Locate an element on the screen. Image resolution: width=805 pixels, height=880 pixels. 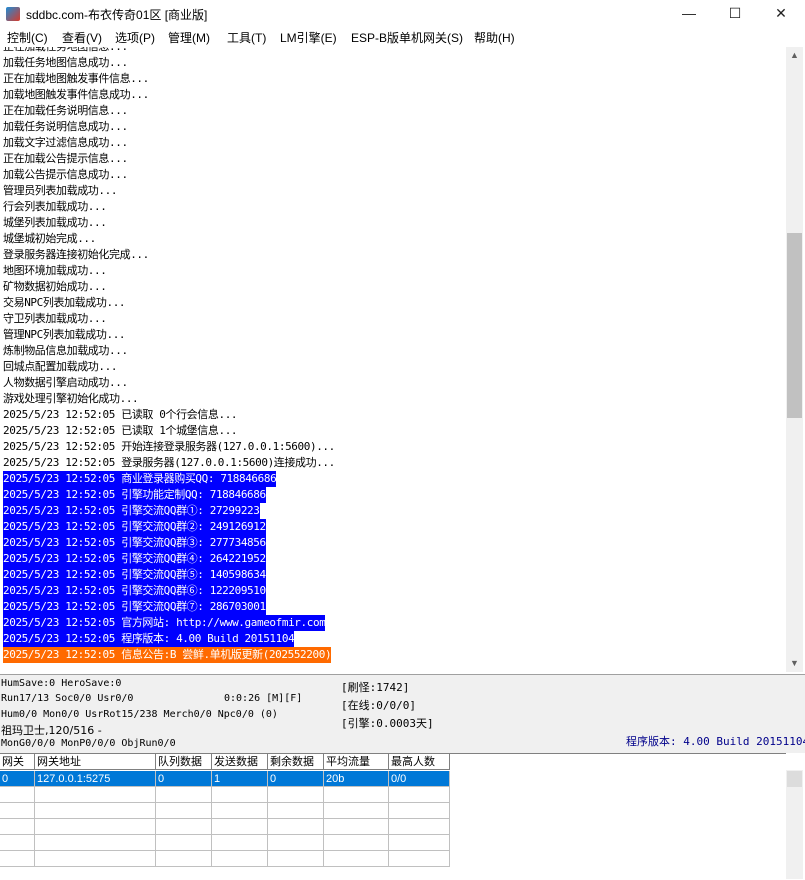
scroll-up-icon: ▲ is located at coordinates (794, 55).